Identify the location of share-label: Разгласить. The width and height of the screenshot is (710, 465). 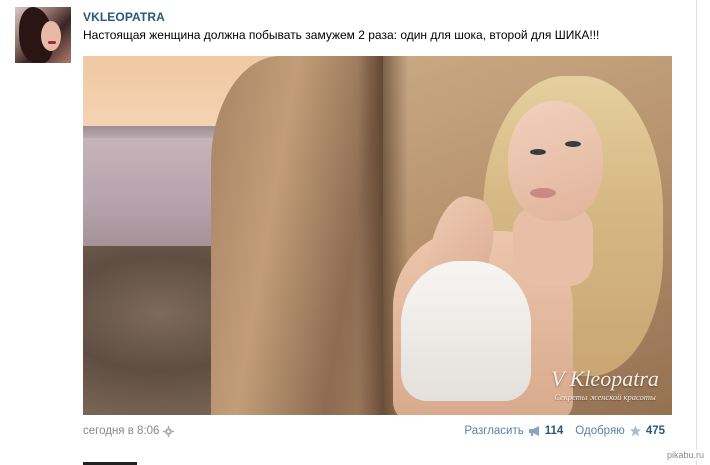
(494, 431).